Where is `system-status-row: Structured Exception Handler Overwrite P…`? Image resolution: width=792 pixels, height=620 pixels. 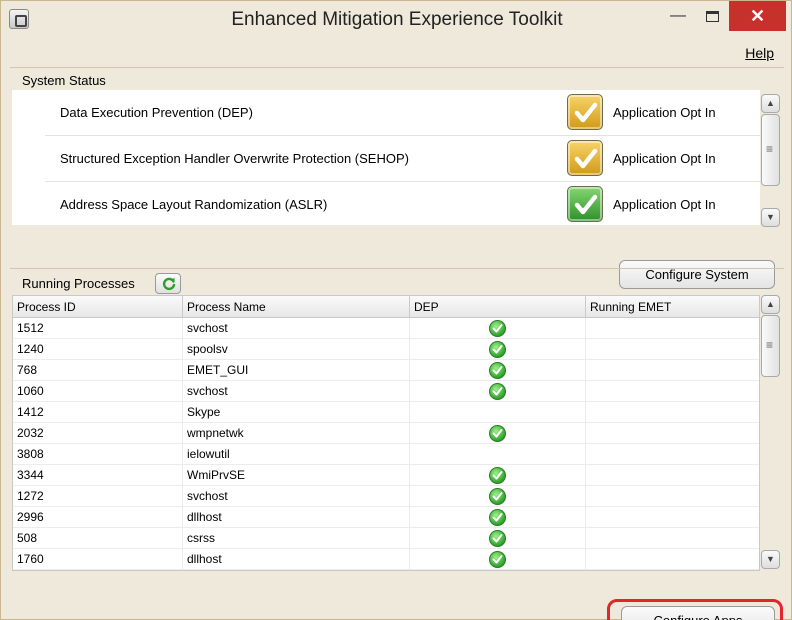
system-status-row: Structured Exception Handler Overwrite P… is located at coordinates (402, 159).